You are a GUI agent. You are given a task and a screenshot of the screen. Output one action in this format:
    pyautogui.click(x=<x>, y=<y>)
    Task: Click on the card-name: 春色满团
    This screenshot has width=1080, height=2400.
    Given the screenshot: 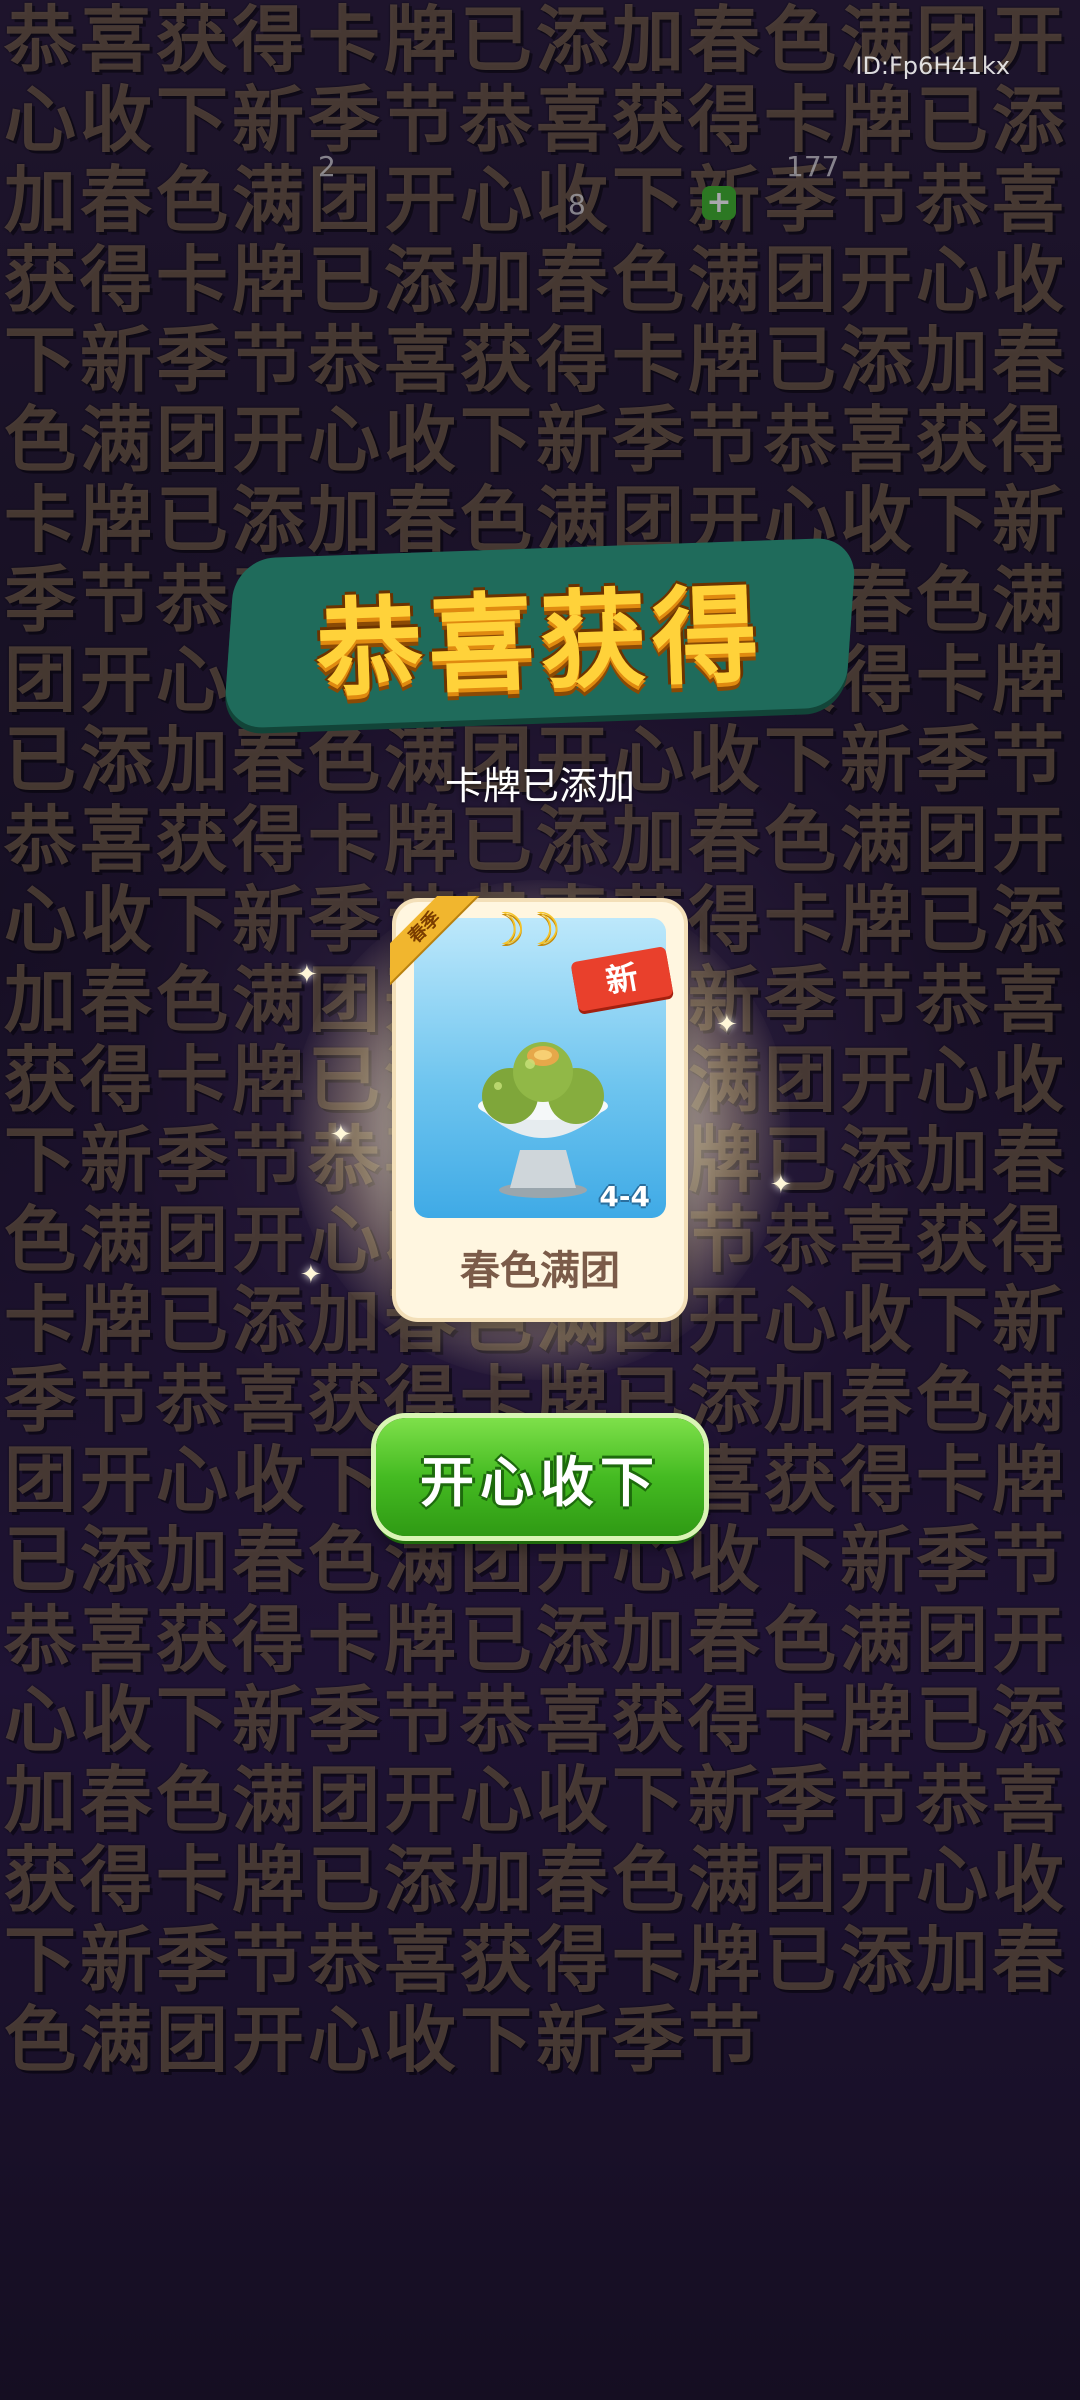 What is the action you would take?
    pyautogui.click(x=540, y=1271)
    